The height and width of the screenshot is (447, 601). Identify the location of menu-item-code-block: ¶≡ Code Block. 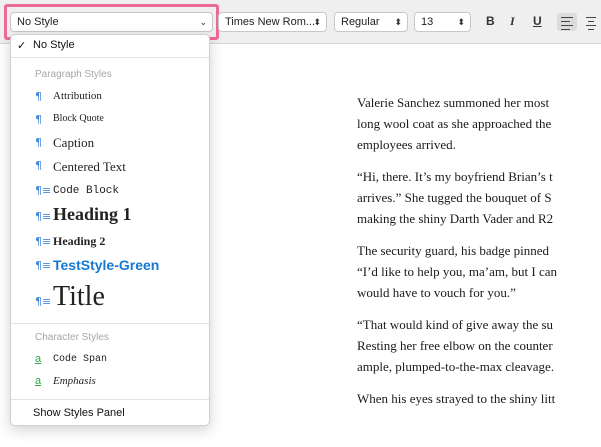
(110, 193).